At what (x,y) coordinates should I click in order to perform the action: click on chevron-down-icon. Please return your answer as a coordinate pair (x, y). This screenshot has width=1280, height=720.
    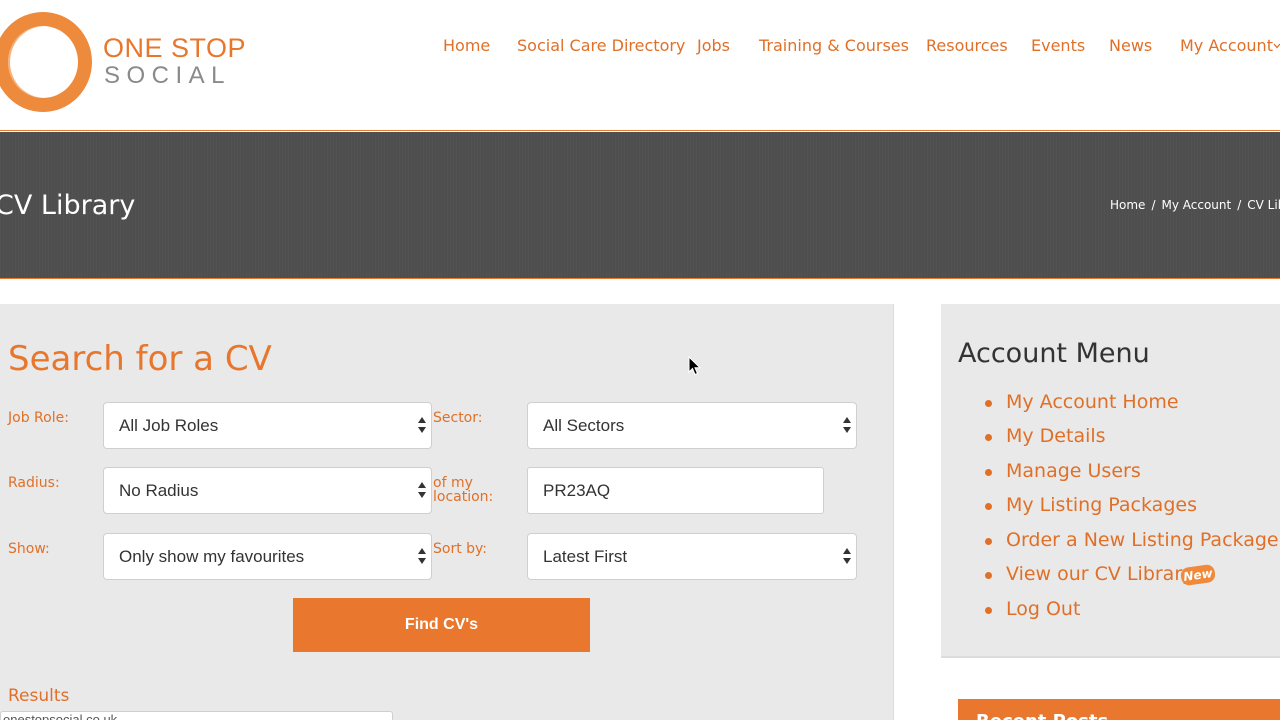
    Looking at the image, I should click on (1276, 45).